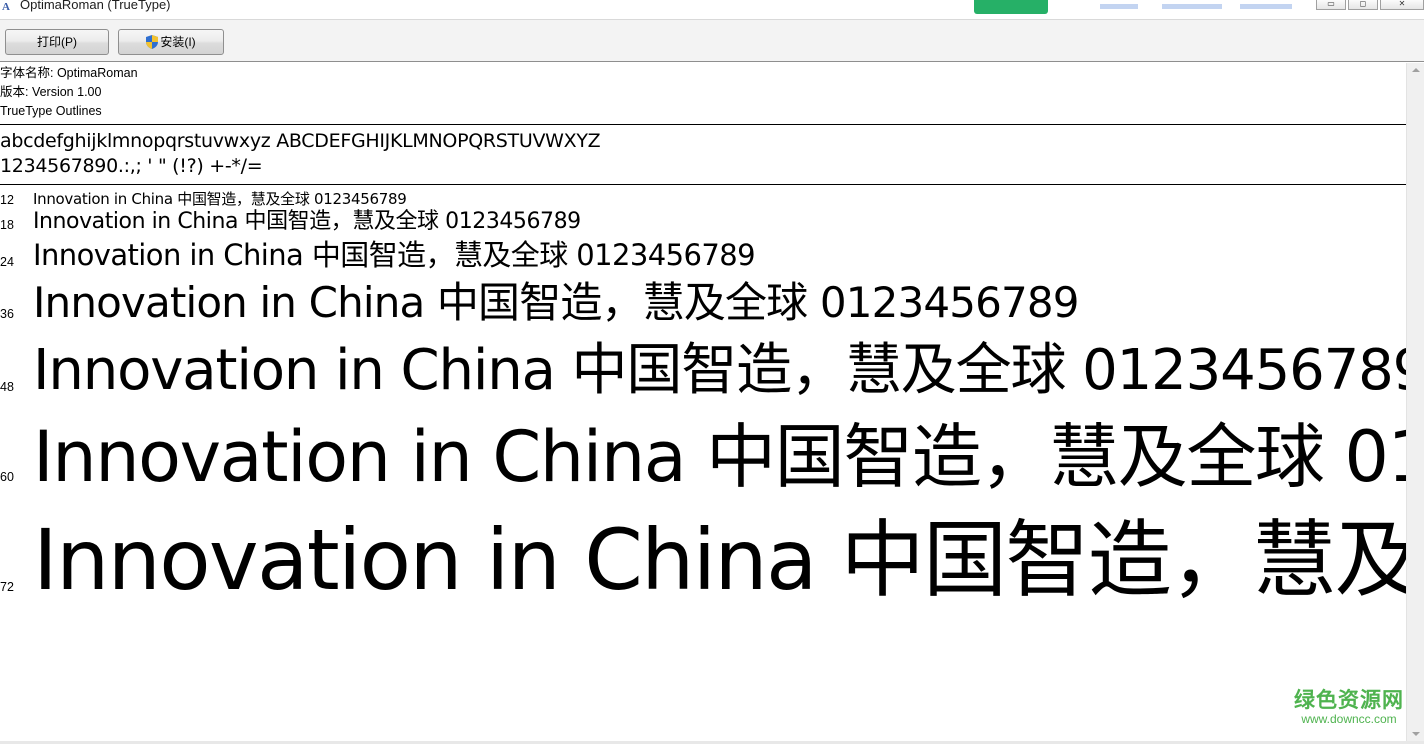  What do you see at coordinates (131, 166) in the screenshot?
I see `charset-digits-symbols: 1234567890.:,; ' " (!?) +-*/=` at bounding box center [131, 166].